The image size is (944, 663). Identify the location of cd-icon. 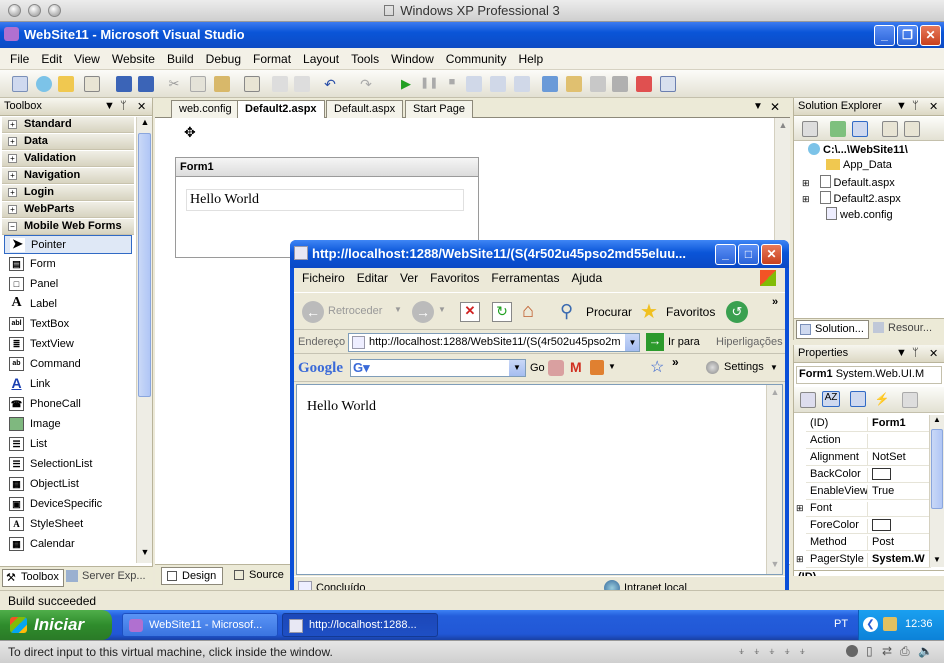
(852, 651).